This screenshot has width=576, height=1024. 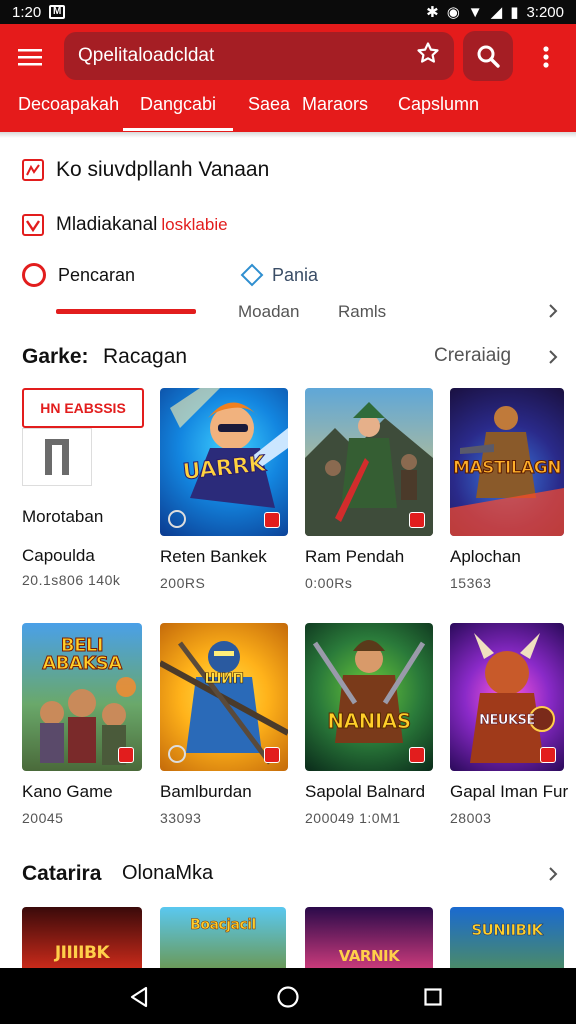 What do you see at coordinates (362, 312) in the screenshot?
I see `sub-filter-ramls: Ramls` at bounding box center [362, 312].